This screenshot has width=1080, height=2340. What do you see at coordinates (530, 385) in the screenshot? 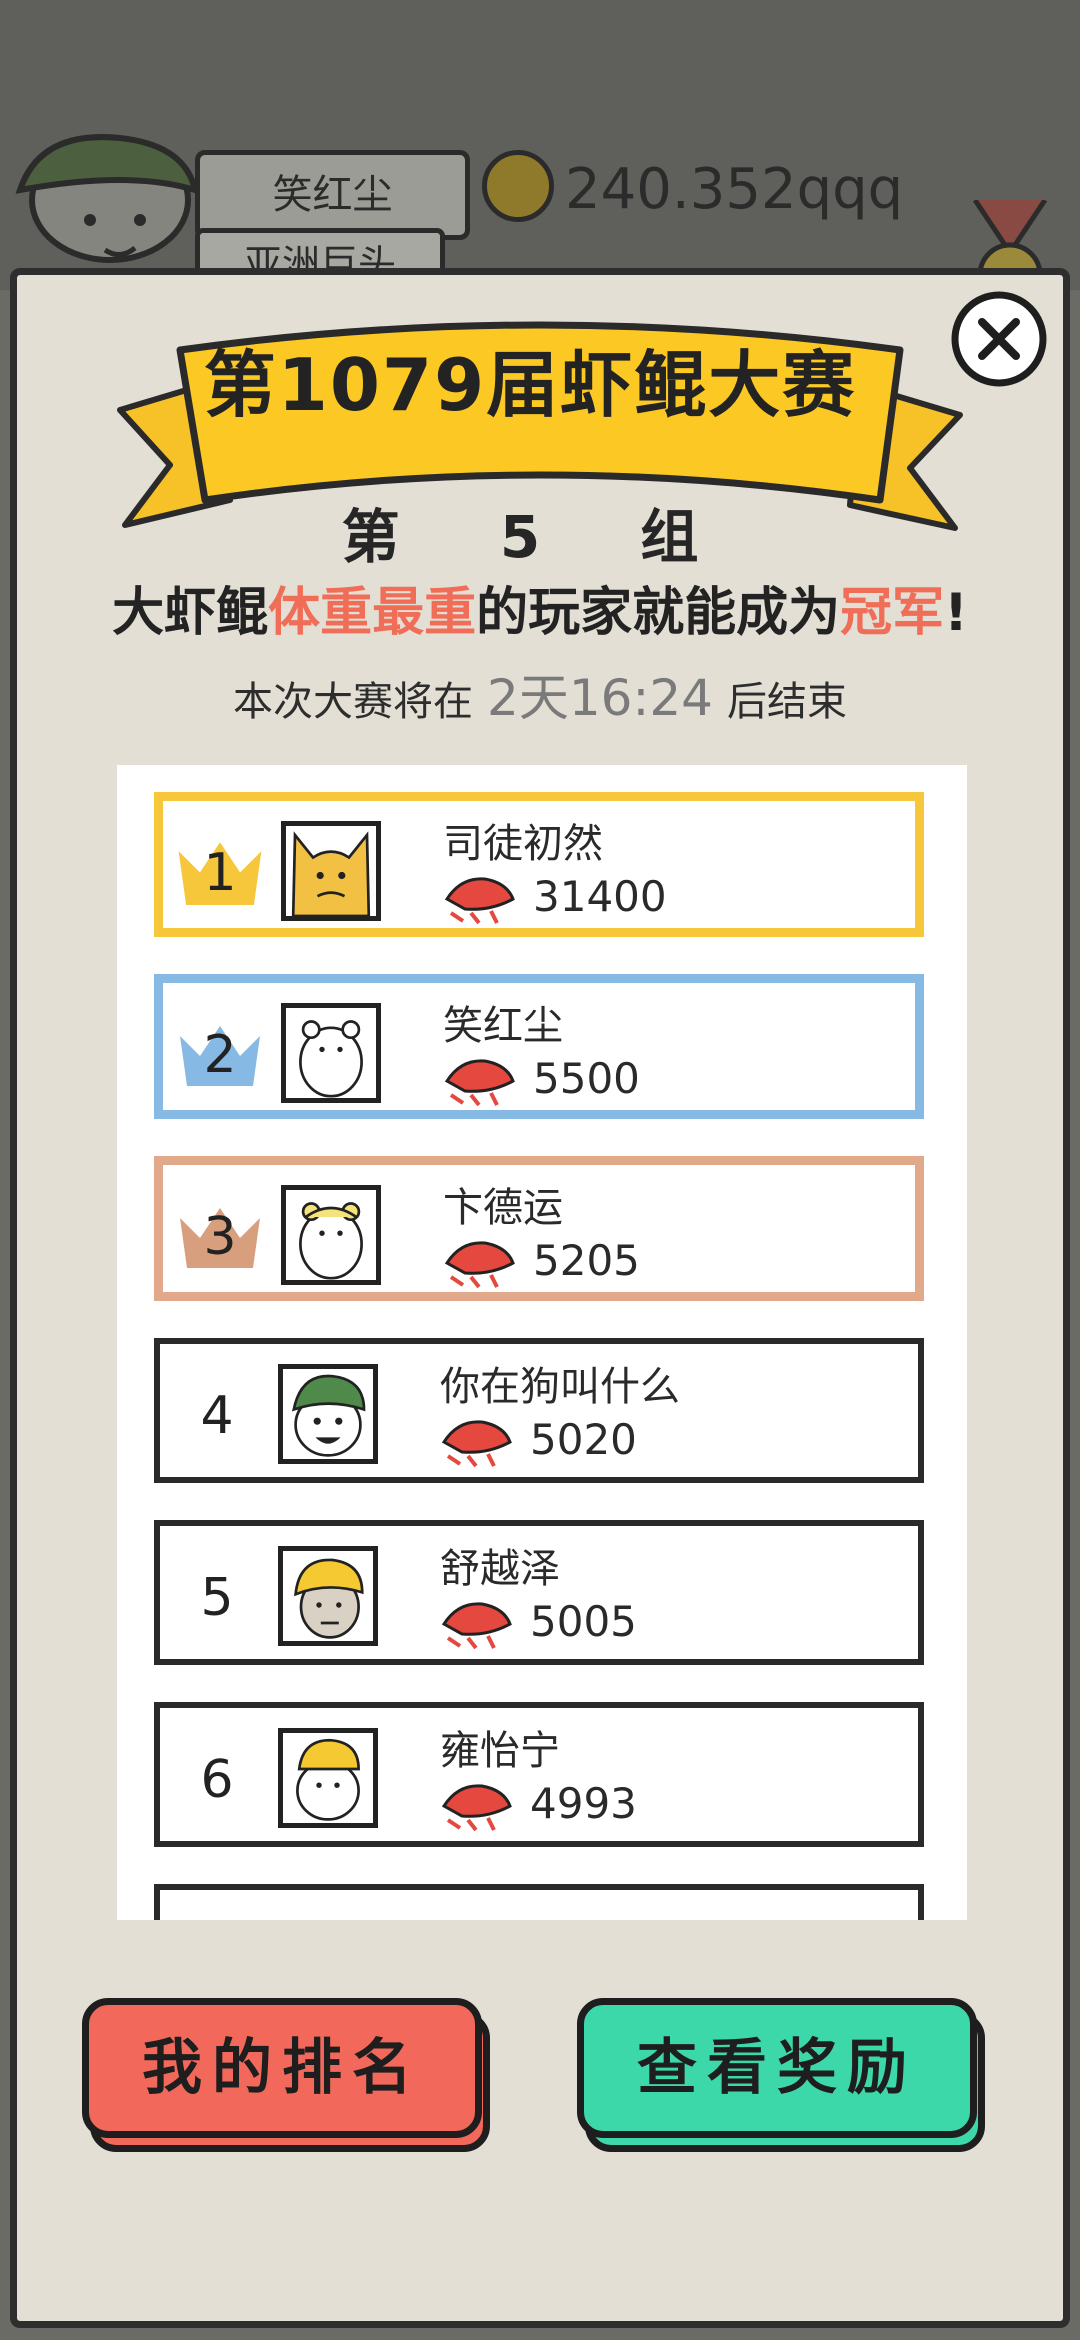
I see `tournament-title: 第1079届虾鲲大赛` at bounding box center [530, 385].